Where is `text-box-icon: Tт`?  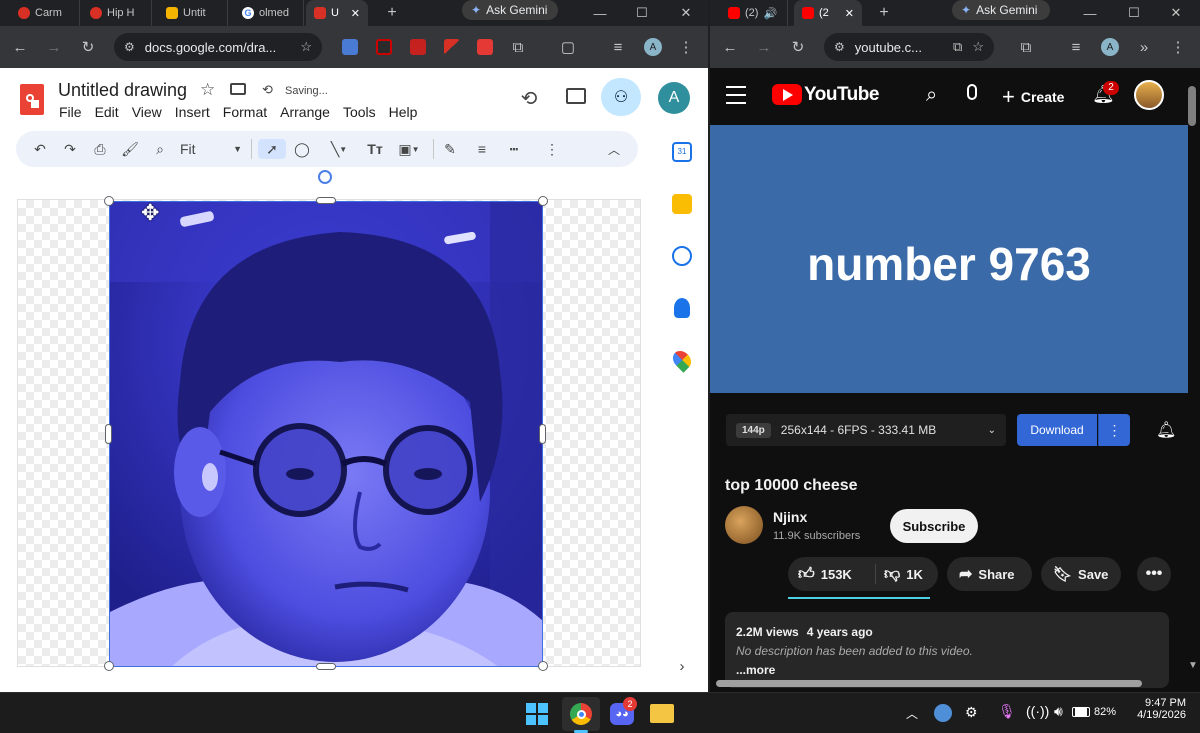
text-box-icon: Tт is located at coordinates (375, 149).